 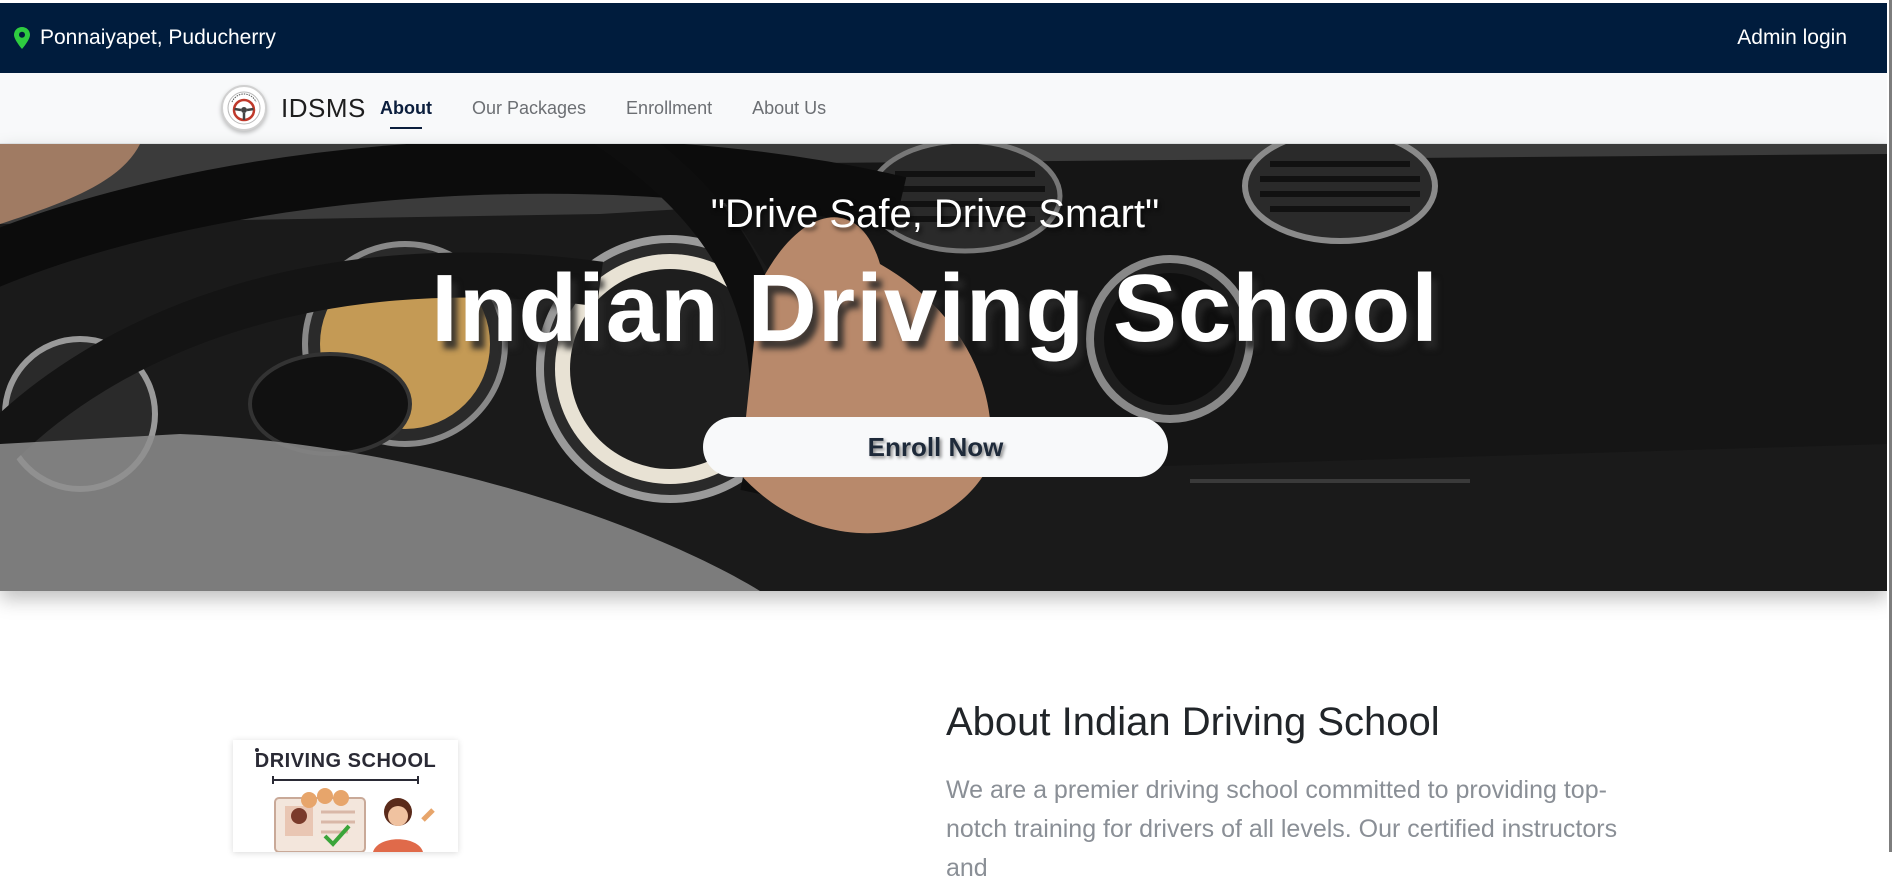 I want to click on vertical-scrollbar, so click(x=1890, y=426).